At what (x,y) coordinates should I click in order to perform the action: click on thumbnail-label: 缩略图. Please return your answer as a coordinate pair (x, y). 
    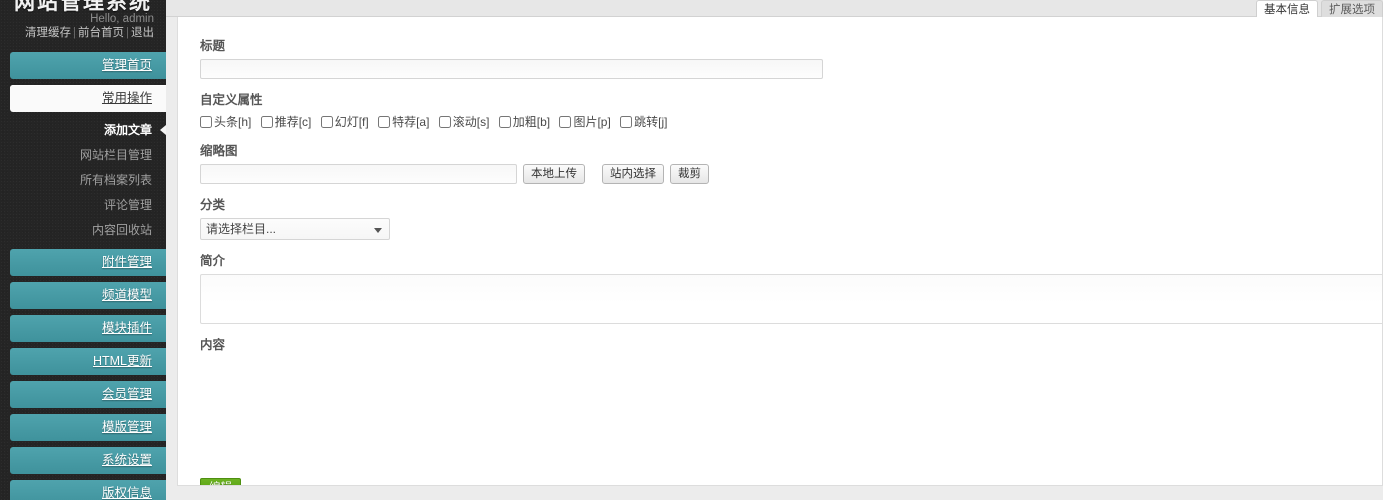
    Looking at the image, I should click on (219, 150).